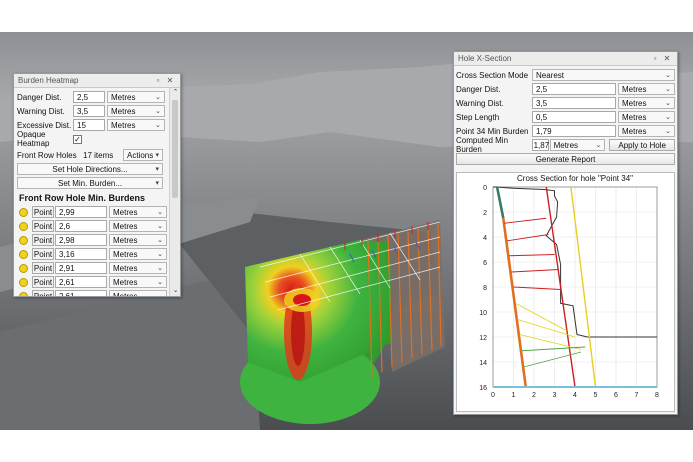 The width and height of the screenshot is (693, 462). What do you see at coordinates (575, 178) in the screenshot?
I see `chart-title: Cross Section for hole "Point 34"` at bounding box center [575, 178].